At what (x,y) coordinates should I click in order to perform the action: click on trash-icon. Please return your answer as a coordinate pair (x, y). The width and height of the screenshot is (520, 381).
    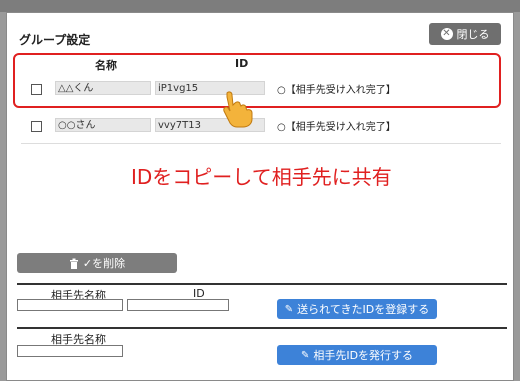
    Looking at the image, I should click on (73, 263).